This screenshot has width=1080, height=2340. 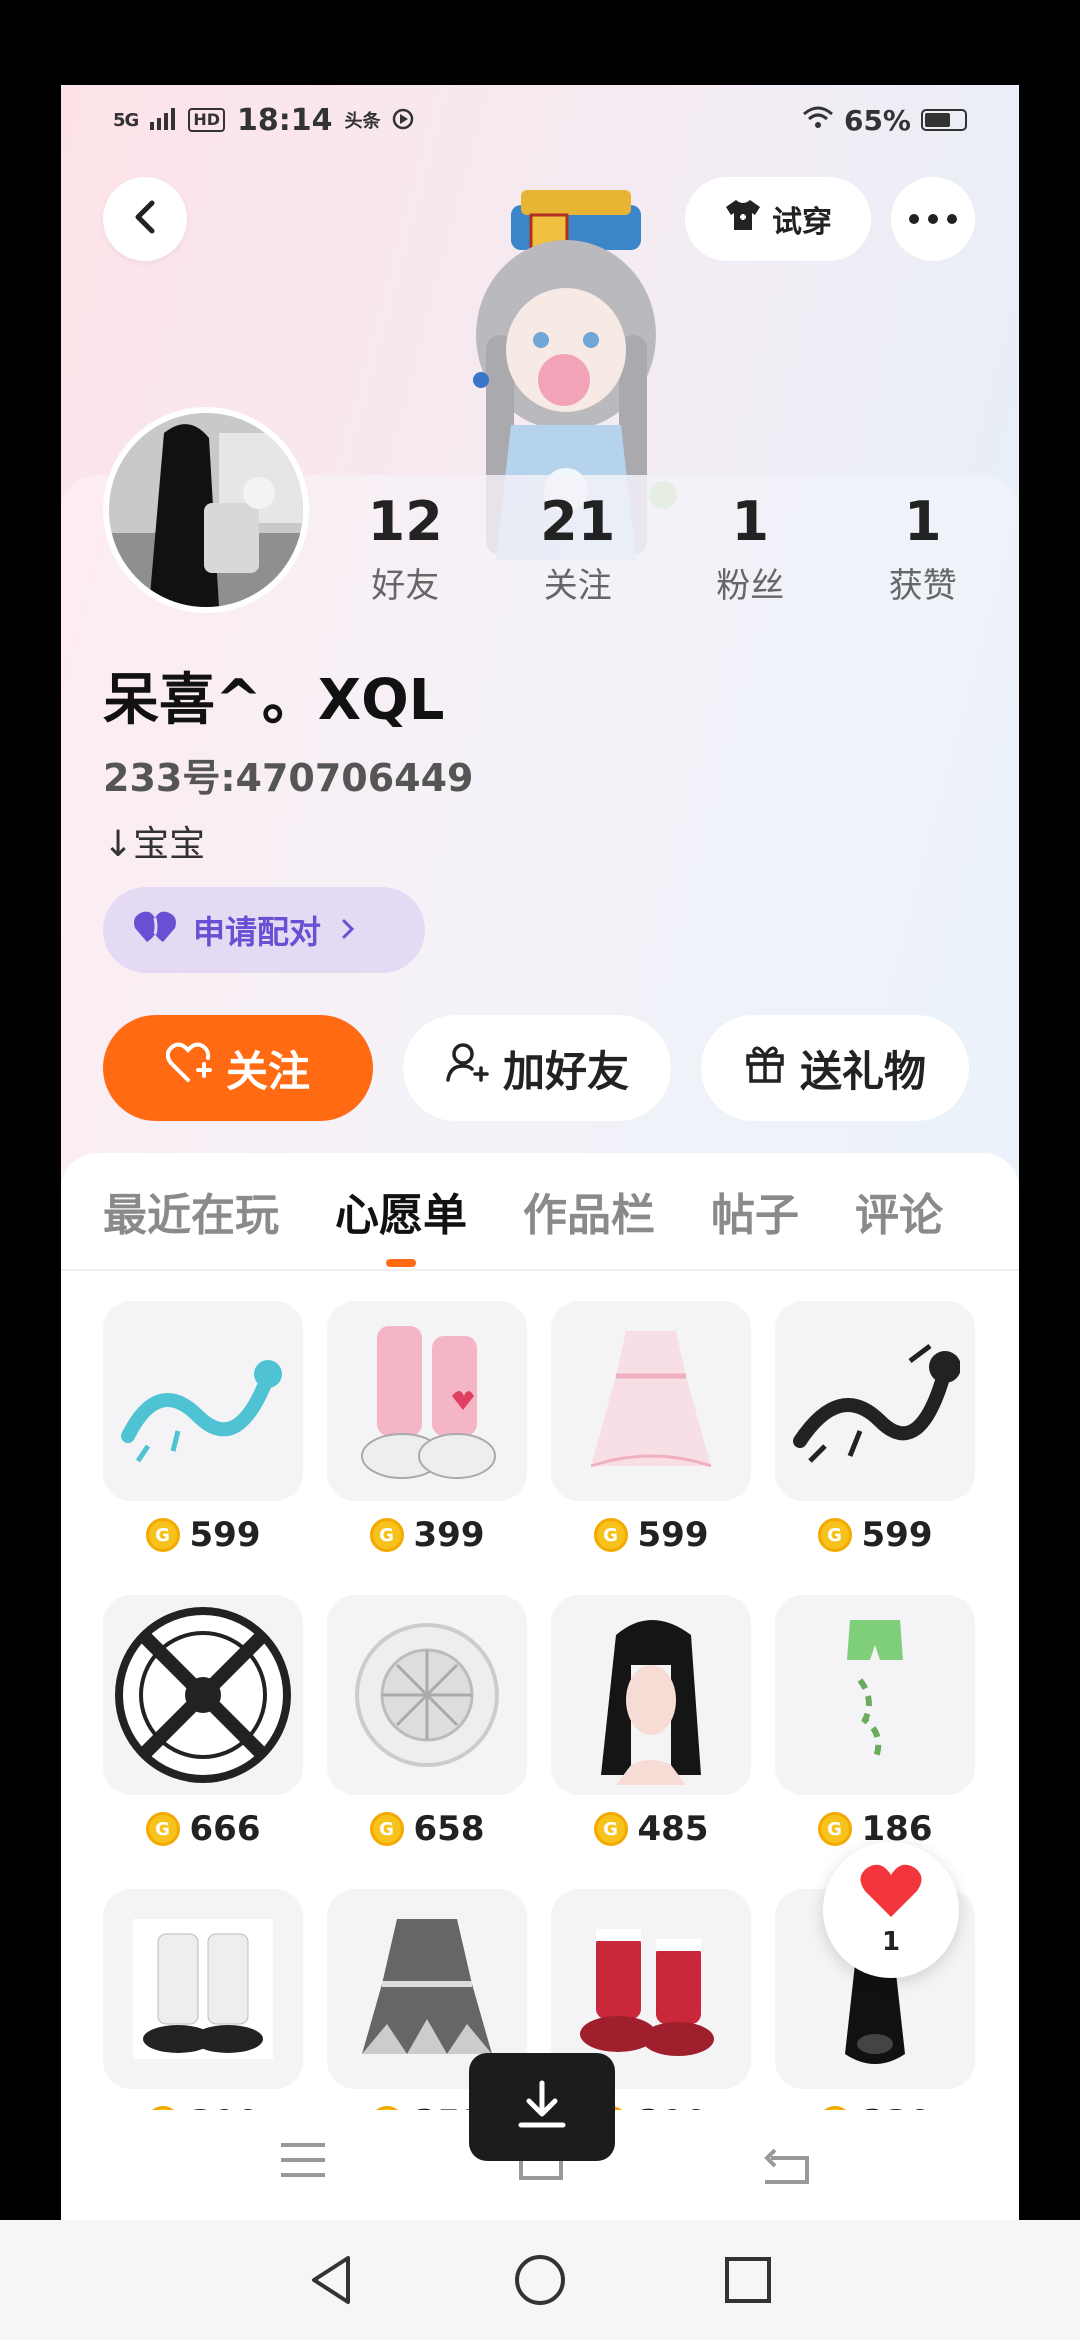 I want to click on wifi-icon, so click(x=818, y=120).